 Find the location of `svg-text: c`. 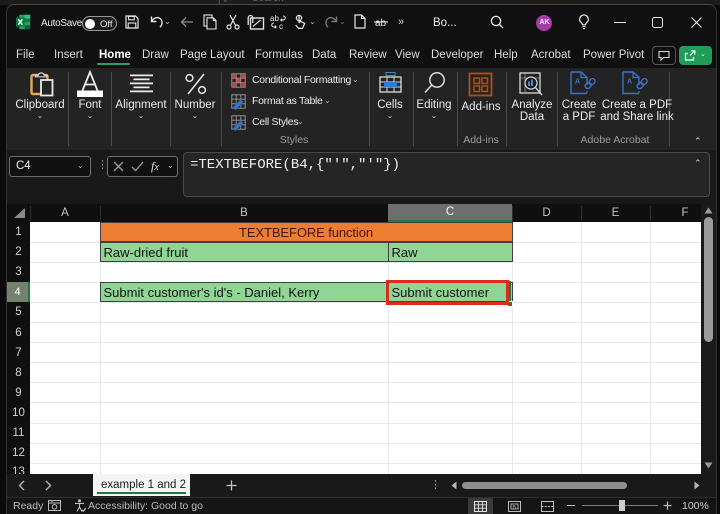

svg-text: c is located at coordinates (281, 26).